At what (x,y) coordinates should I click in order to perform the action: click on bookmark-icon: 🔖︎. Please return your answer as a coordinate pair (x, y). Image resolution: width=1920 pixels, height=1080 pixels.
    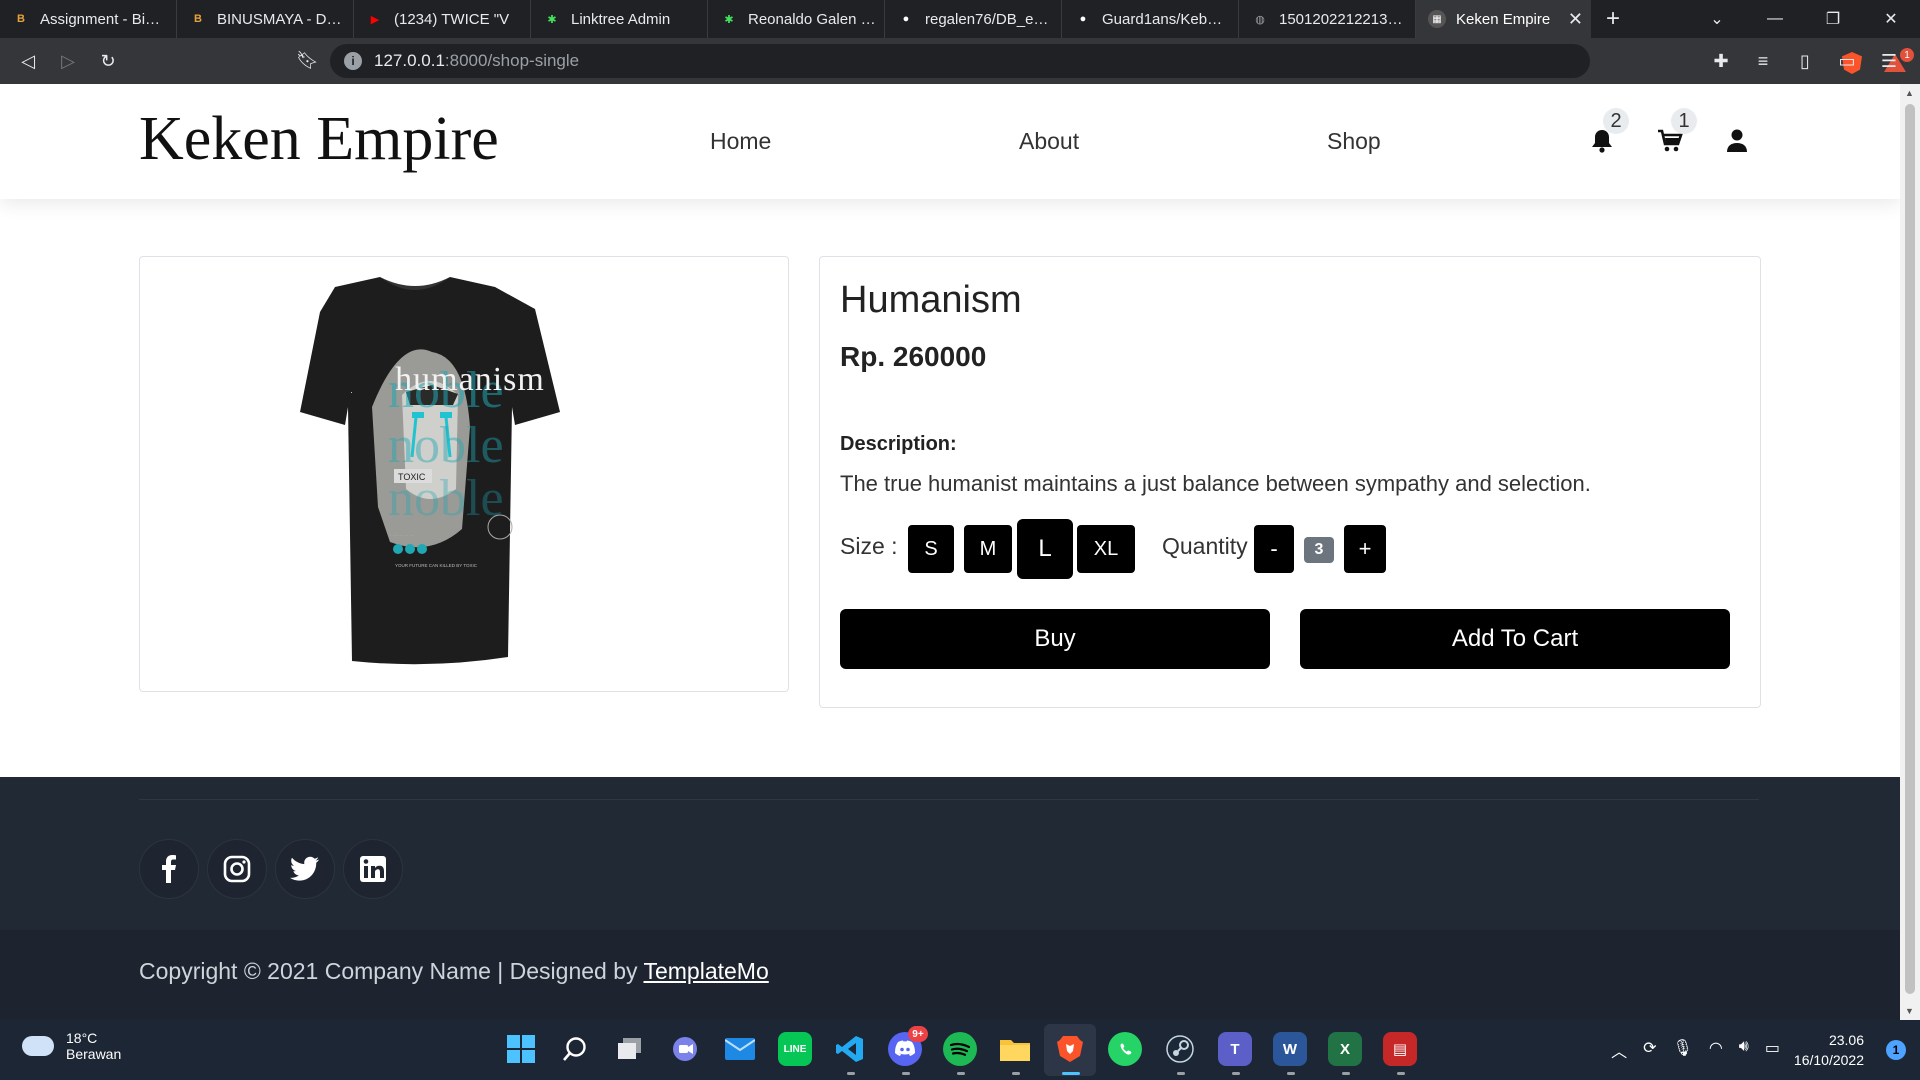
    Looking at the image, I should click on (307, 60).